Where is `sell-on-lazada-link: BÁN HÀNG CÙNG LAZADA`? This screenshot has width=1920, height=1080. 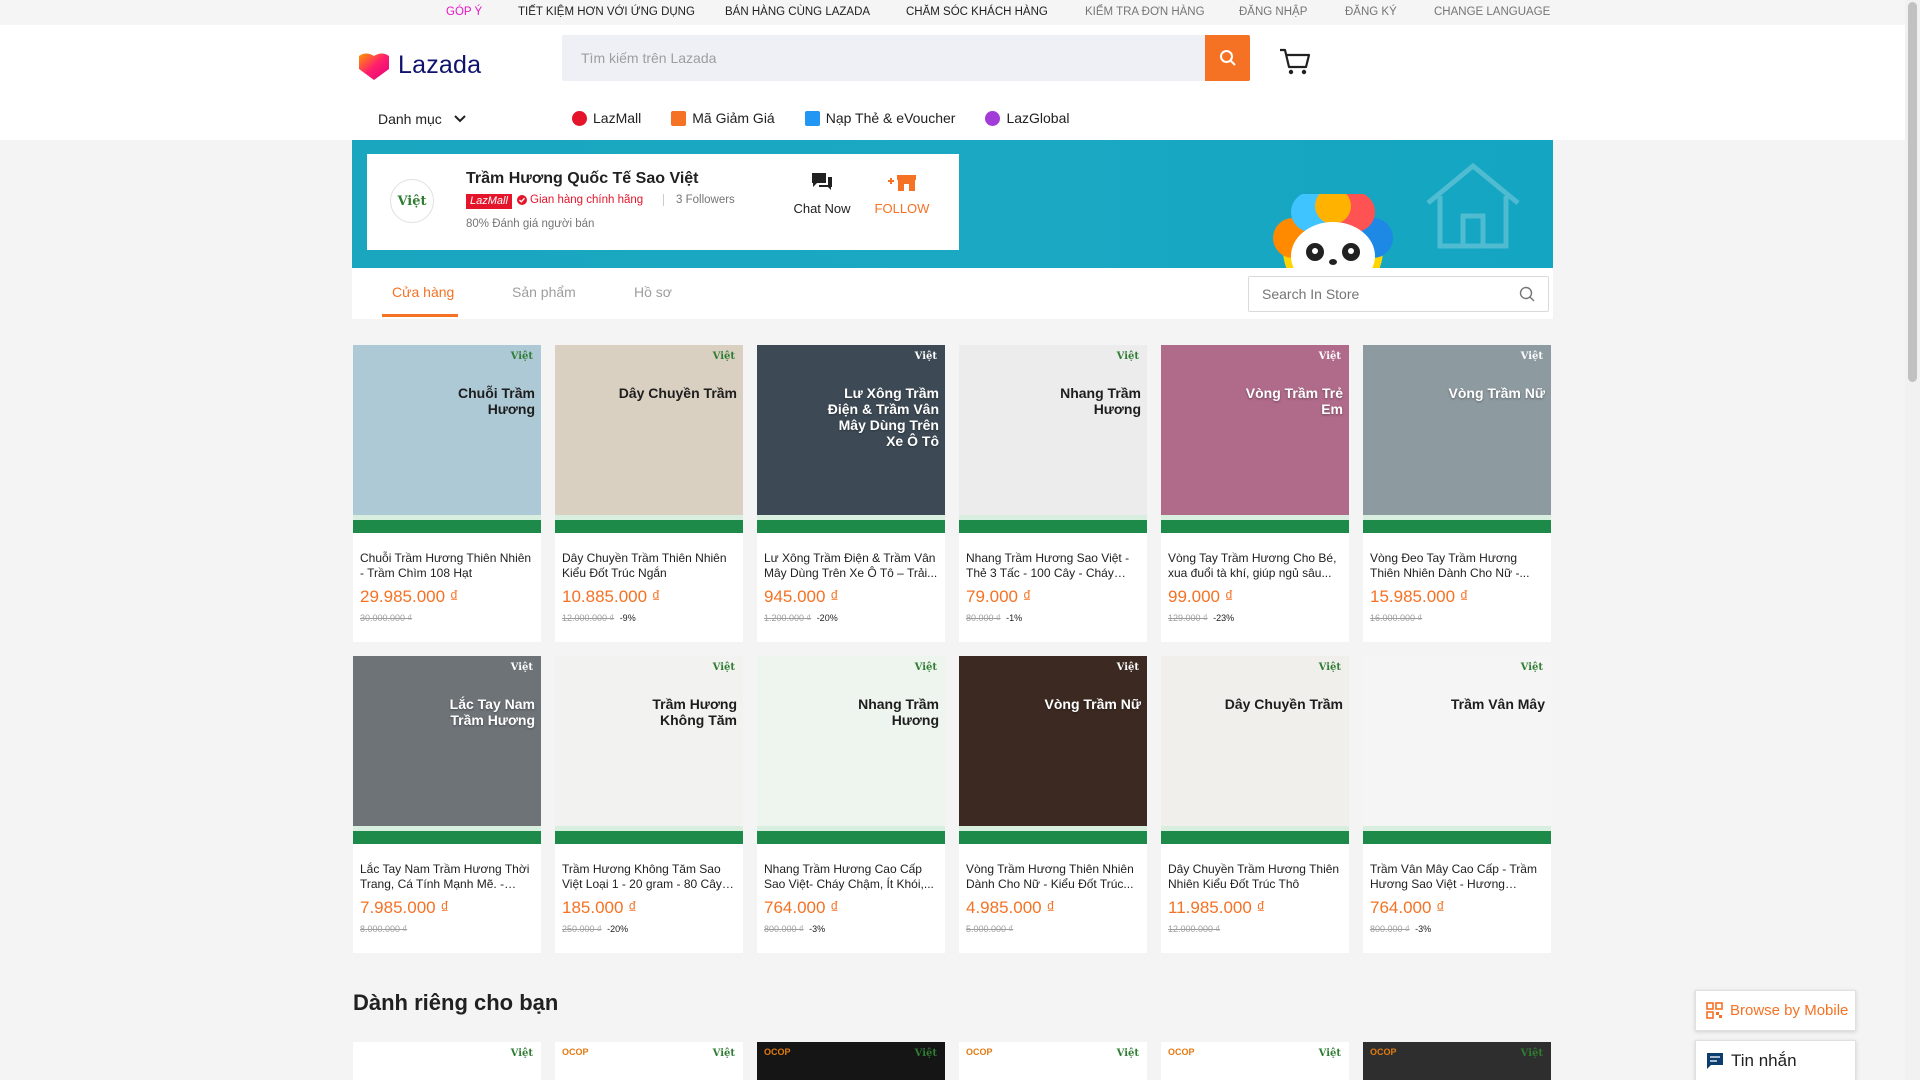 sell-on-lazada-link: BÁN HÀNG CÙNG LAZADA is located at coordinates (797, 12).